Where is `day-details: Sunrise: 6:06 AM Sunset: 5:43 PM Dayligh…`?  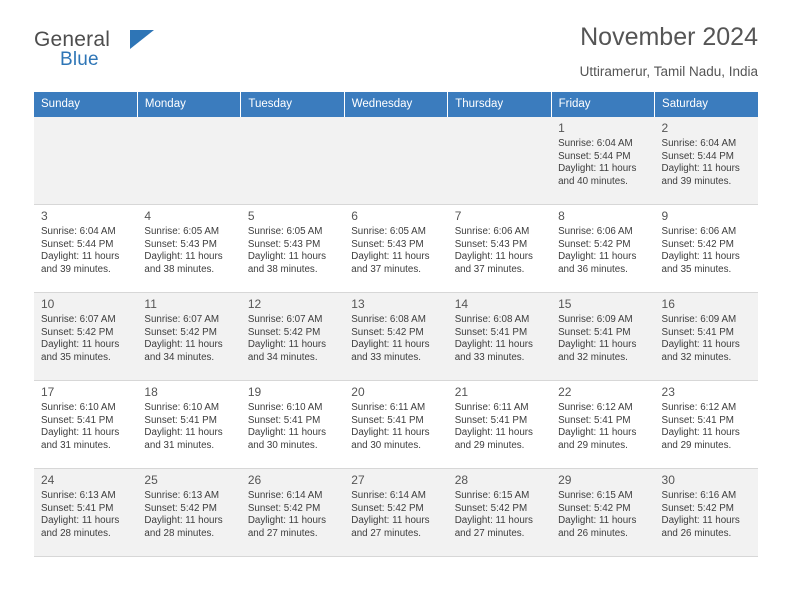
day-details: Sunrise: 6:06 AM Sunset: 5:43 PM Dayligh… is located at coordinates (493, 251).